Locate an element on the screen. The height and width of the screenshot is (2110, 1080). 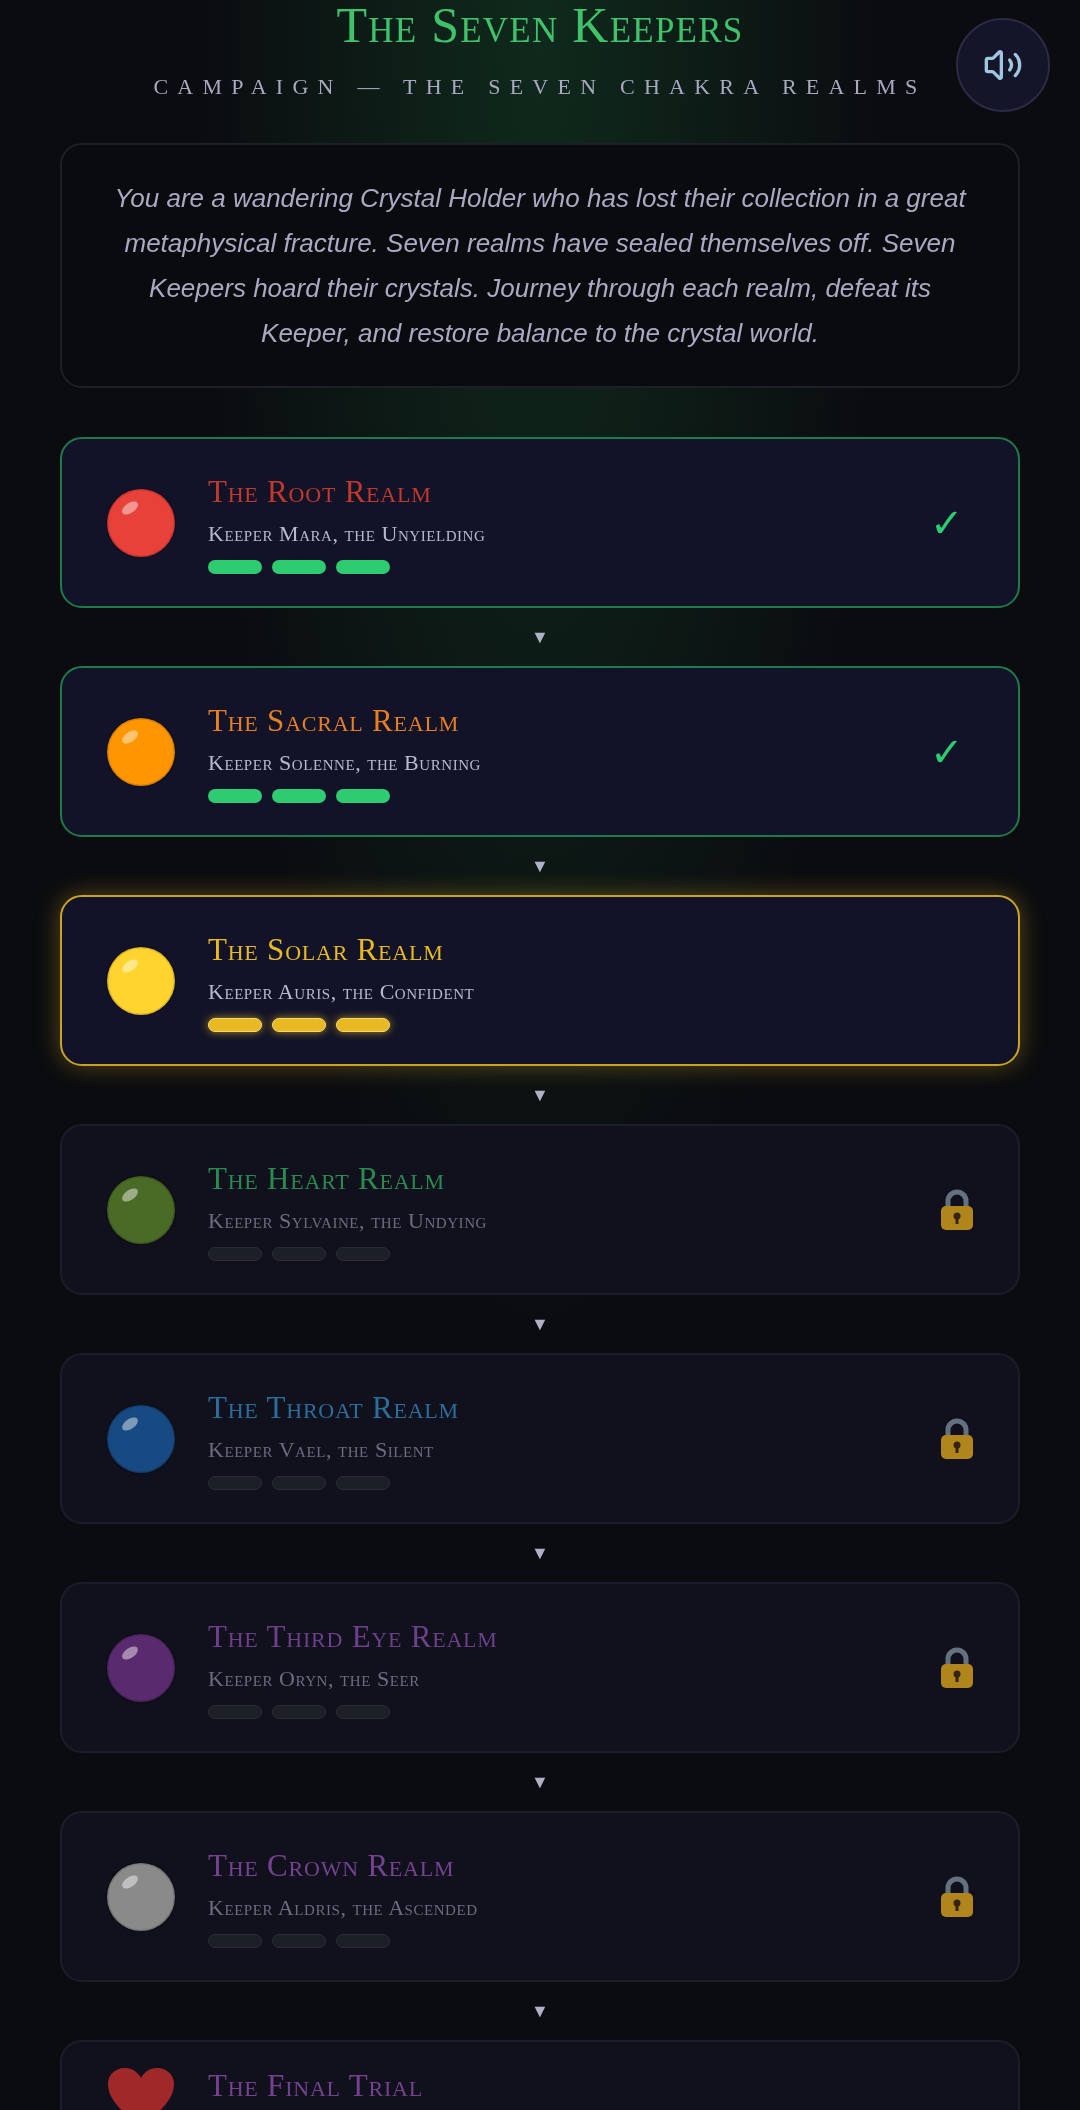
realm-title: The Root Realm is located at coordinates (320, 491).